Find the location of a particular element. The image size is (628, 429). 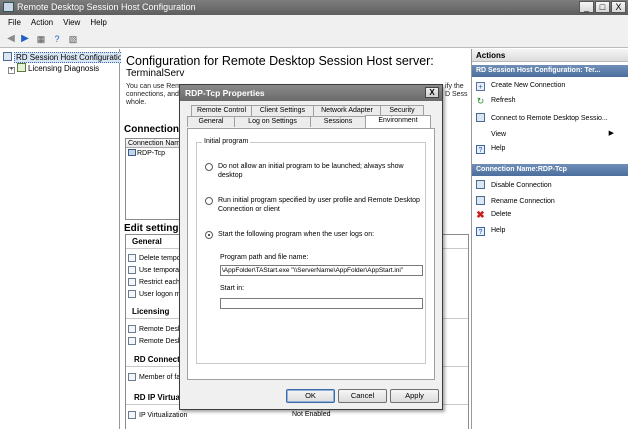

action-label: Disable Connection is located at coordinates (521, 185).